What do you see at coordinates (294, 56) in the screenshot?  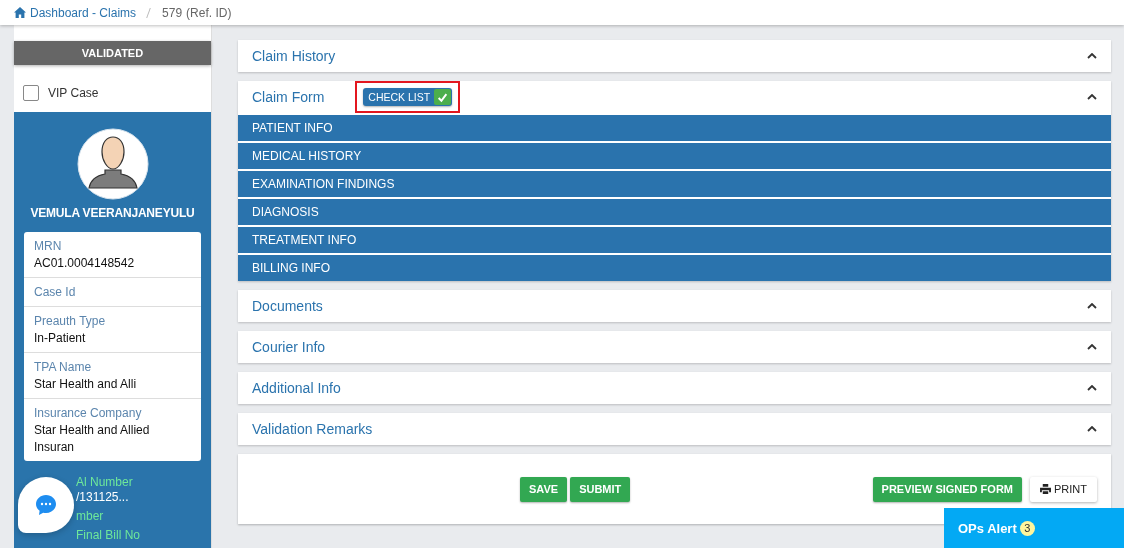 I see `panel-title: Claim History` at bounding box center [294, 56].